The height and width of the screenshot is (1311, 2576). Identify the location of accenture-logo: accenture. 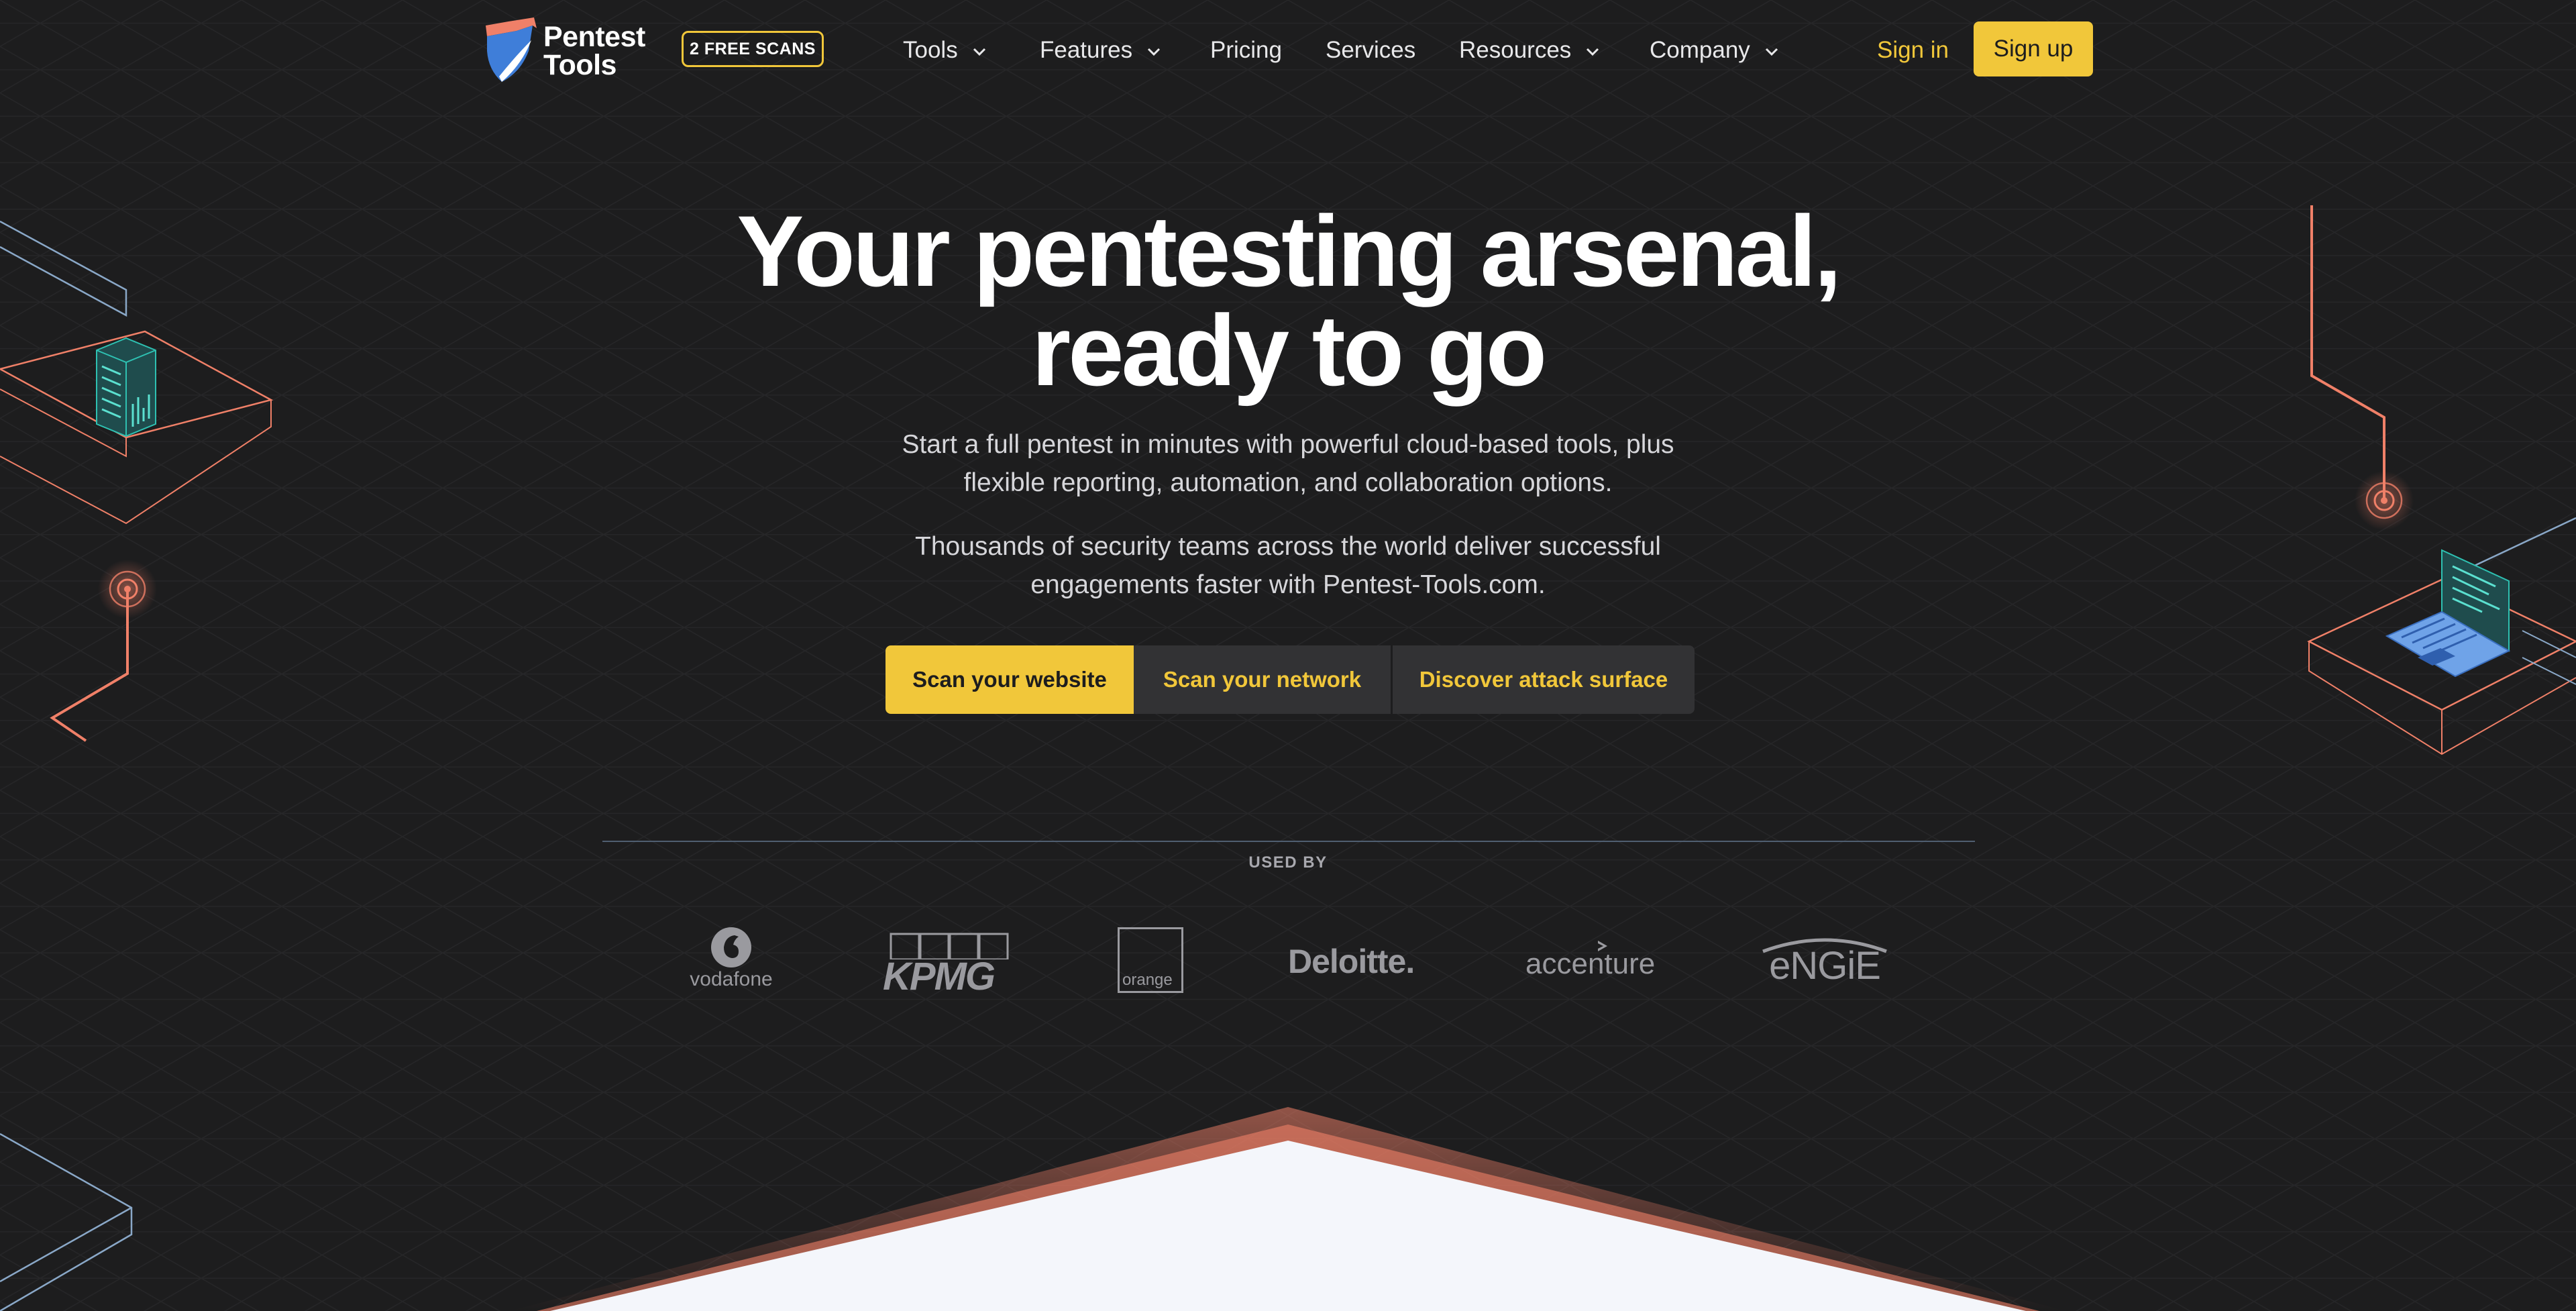
(1592, 966).